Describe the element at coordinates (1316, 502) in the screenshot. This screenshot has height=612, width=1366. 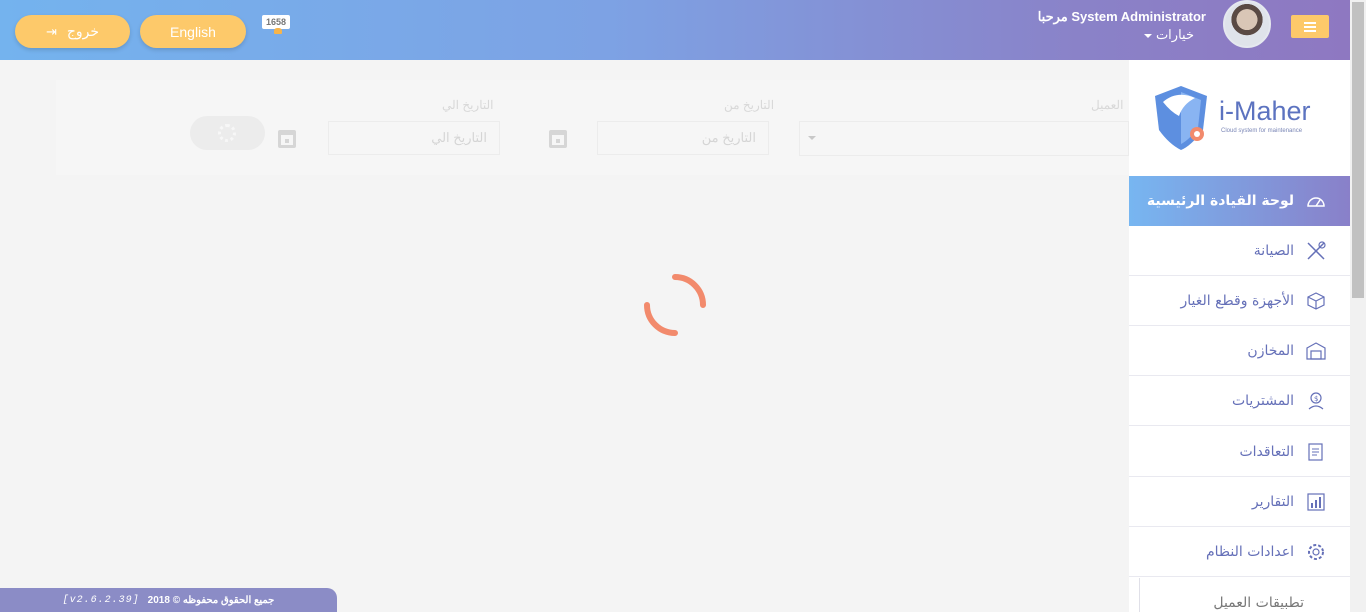
I see `report-icon` at that location.